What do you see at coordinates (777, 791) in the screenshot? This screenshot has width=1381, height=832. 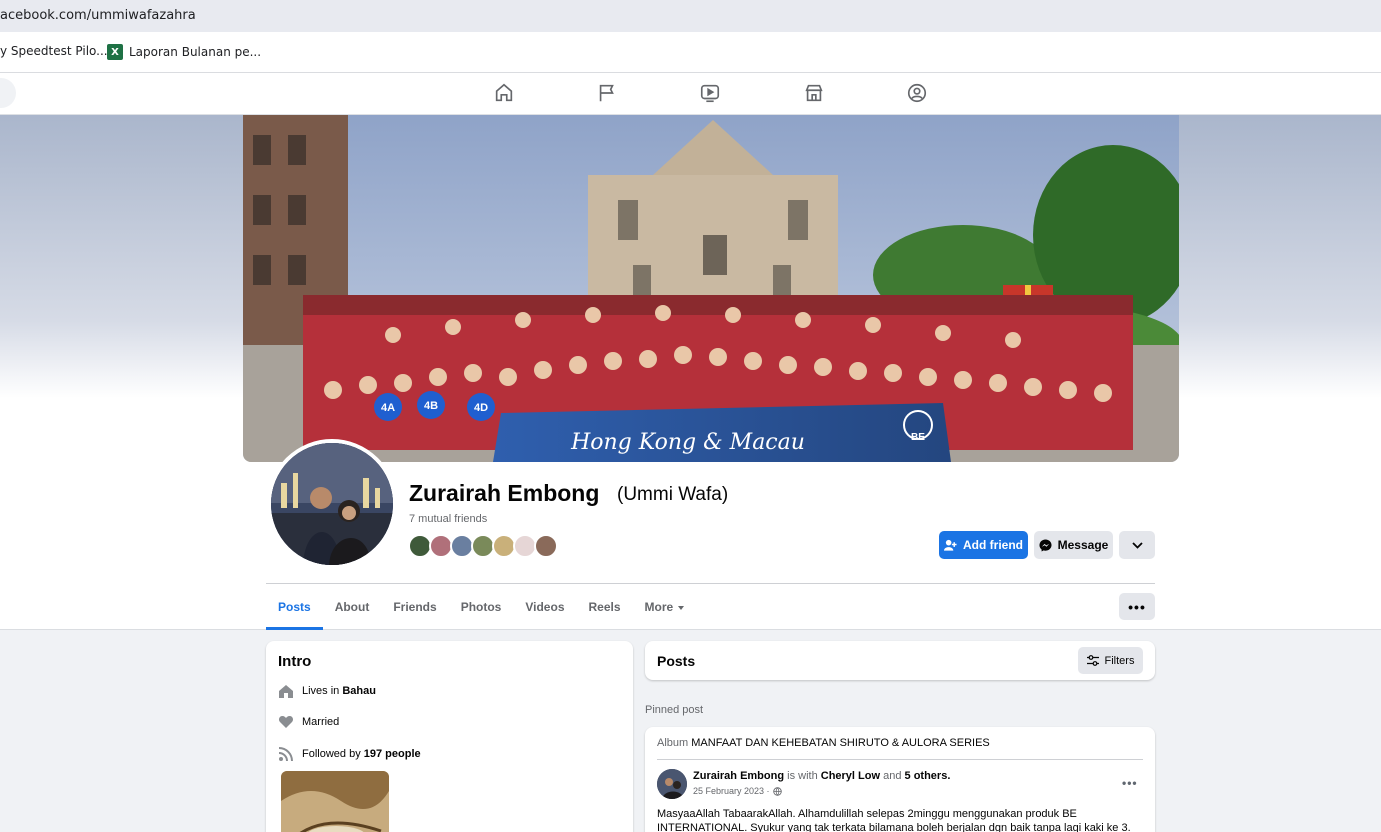 I see `globe-icon` at bounding box center [777, 791].